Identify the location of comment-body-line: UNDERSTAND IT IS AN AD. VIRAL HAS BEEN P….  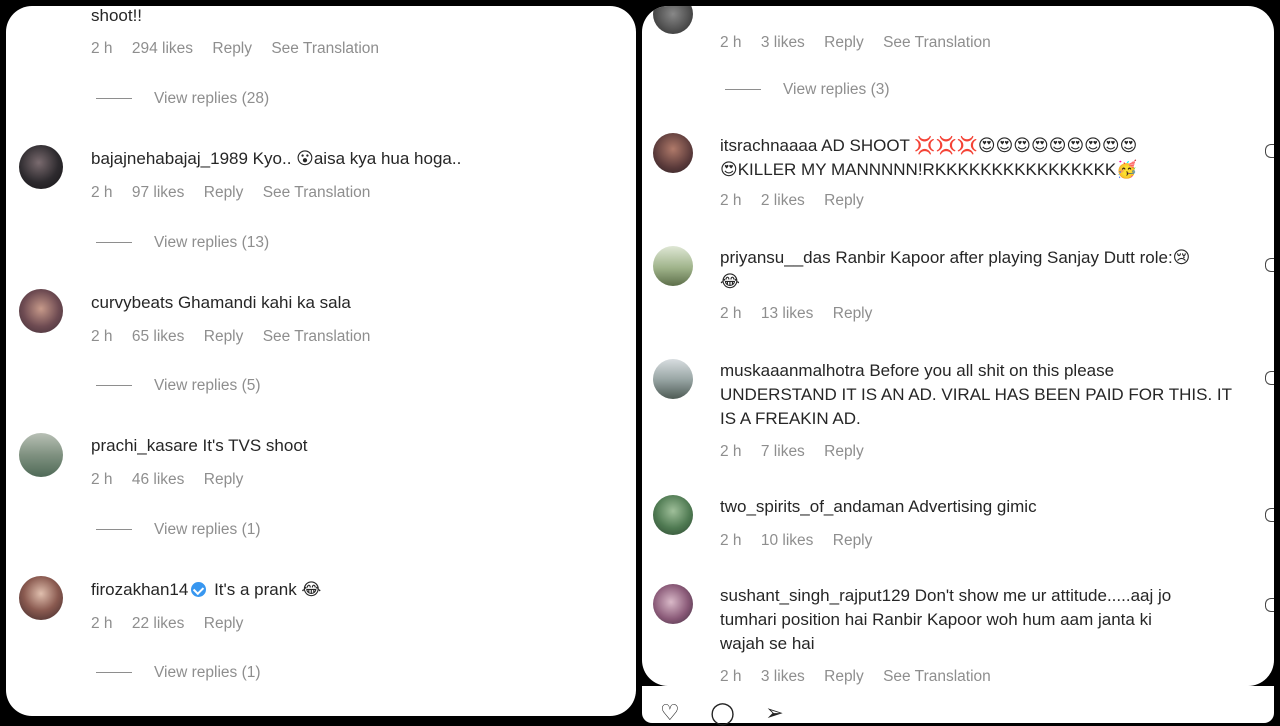
(976, 394).